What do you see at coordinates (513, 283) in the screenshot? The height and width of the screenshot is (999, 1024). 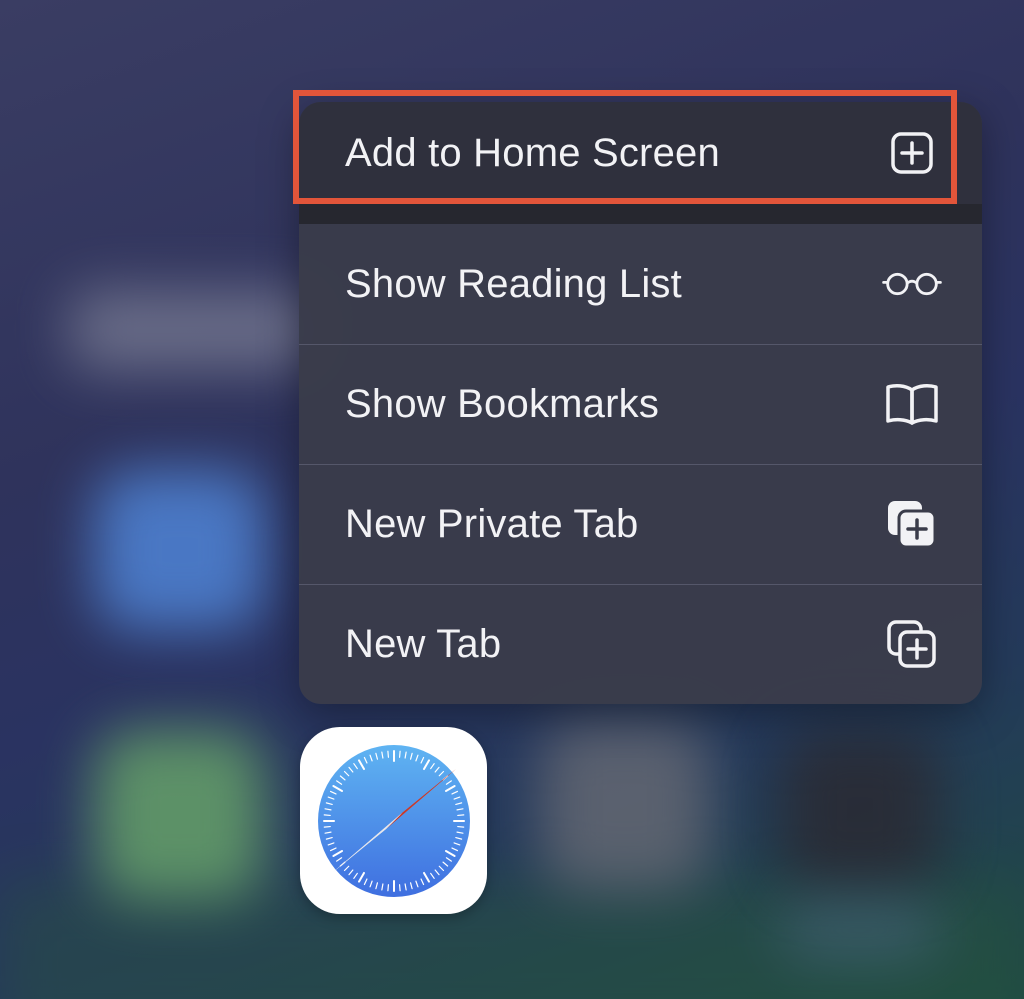 I see `menu-item-label: Show Reading List` at bounding box center [513, 283].